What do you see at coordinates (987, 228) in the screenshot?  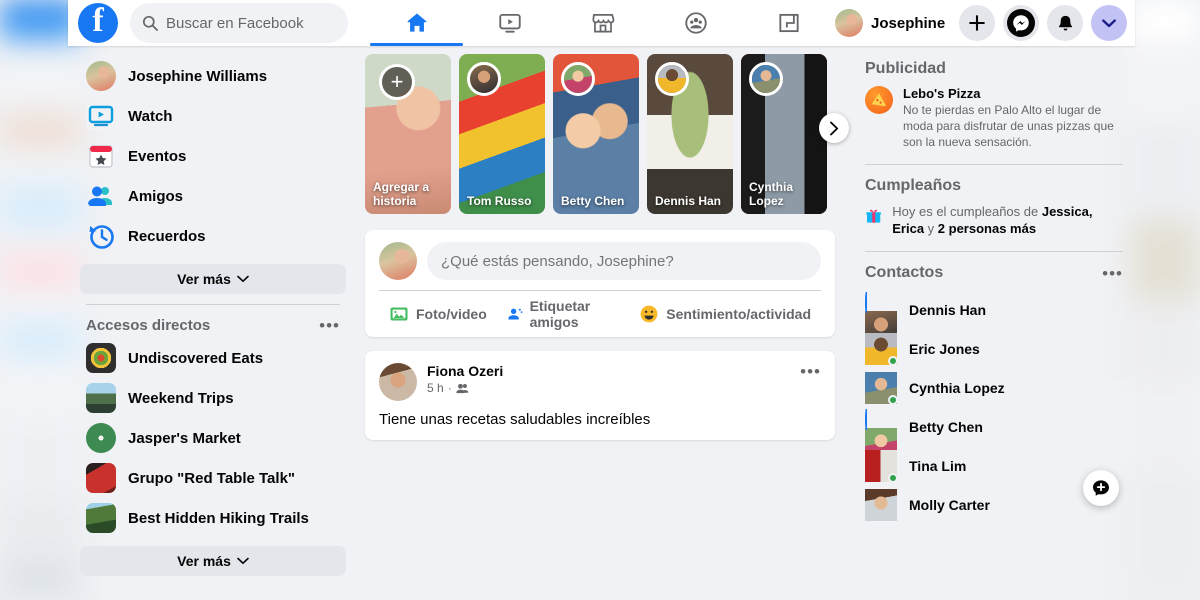 I see `birthday-more: 2 personas más` at bounding box center [987, 228].